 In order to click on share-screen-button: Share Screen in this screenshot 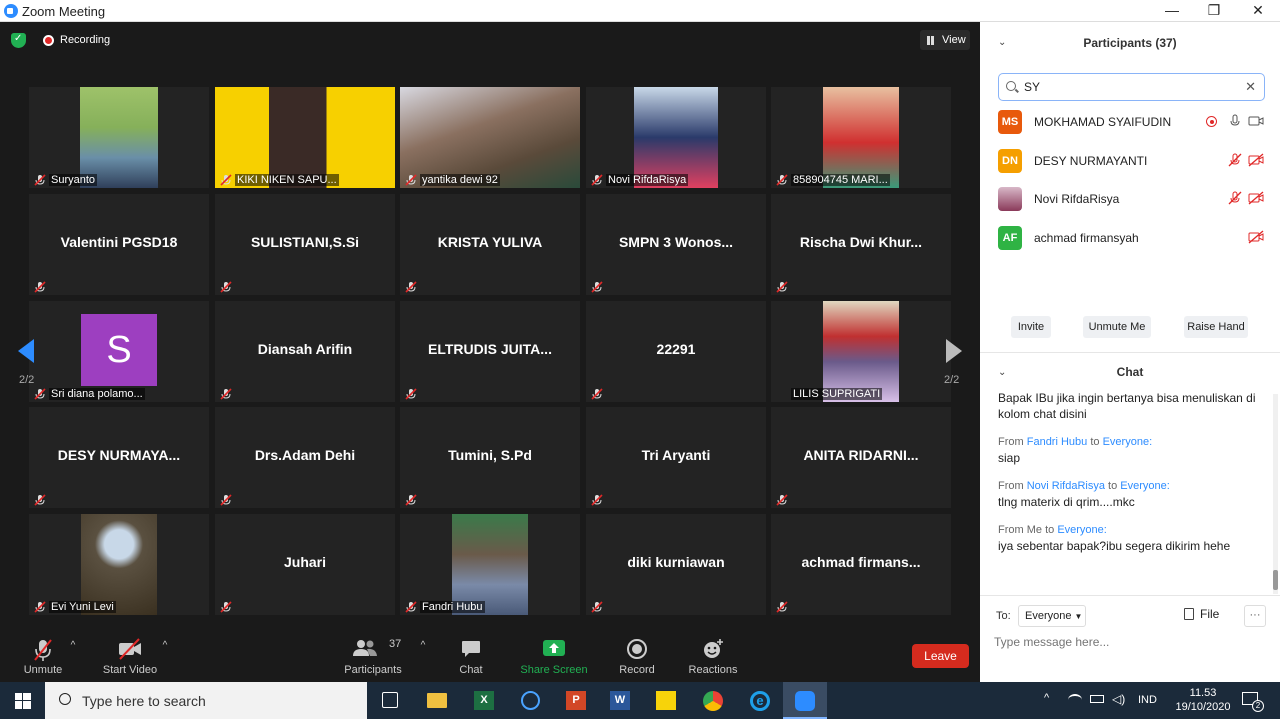, I will do `click(554, 657)`.